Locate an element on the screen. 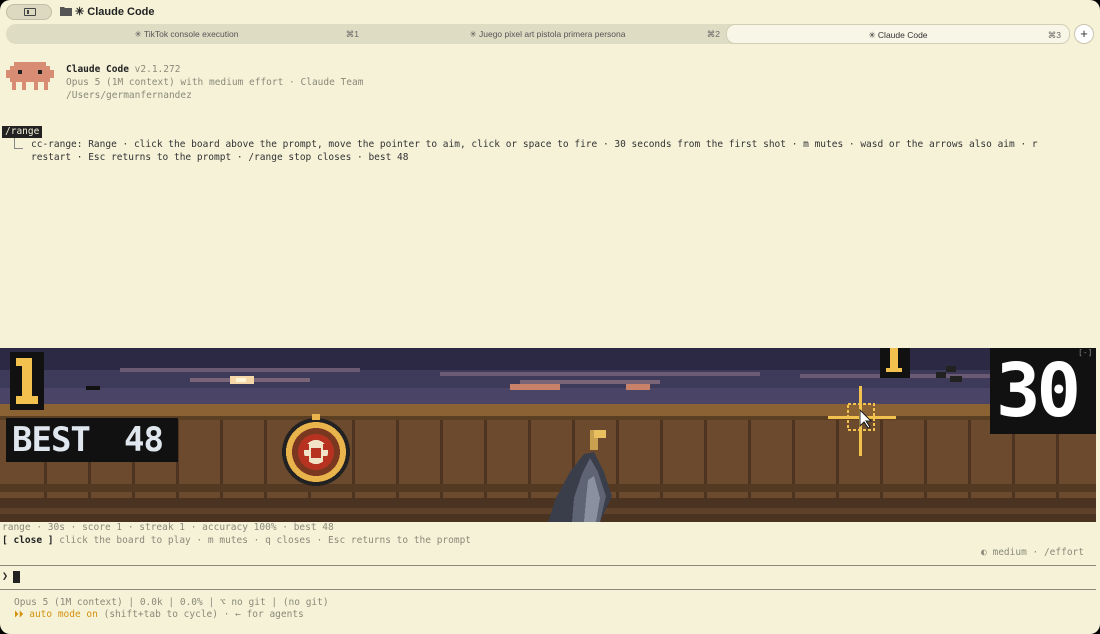 This screenshot has height=634, width=1100. tab-label: ✳ TikTok console execution is located at coordinates (186, 34).